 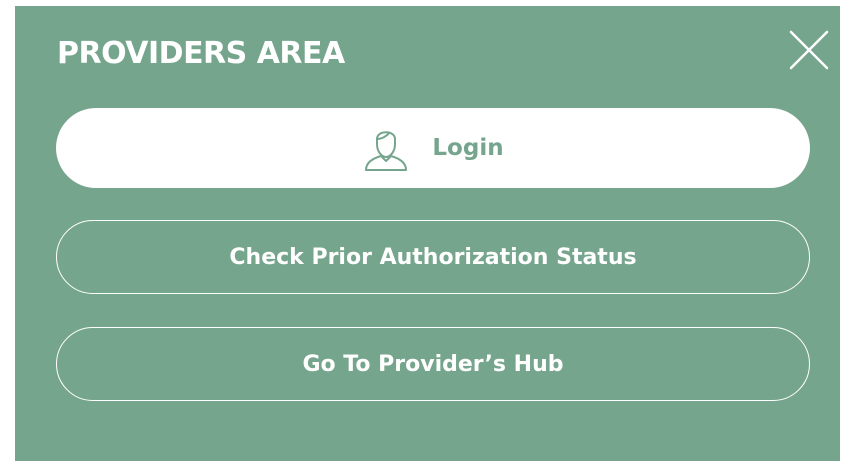 I want to click on close-icon, so click(x=809, y=50).